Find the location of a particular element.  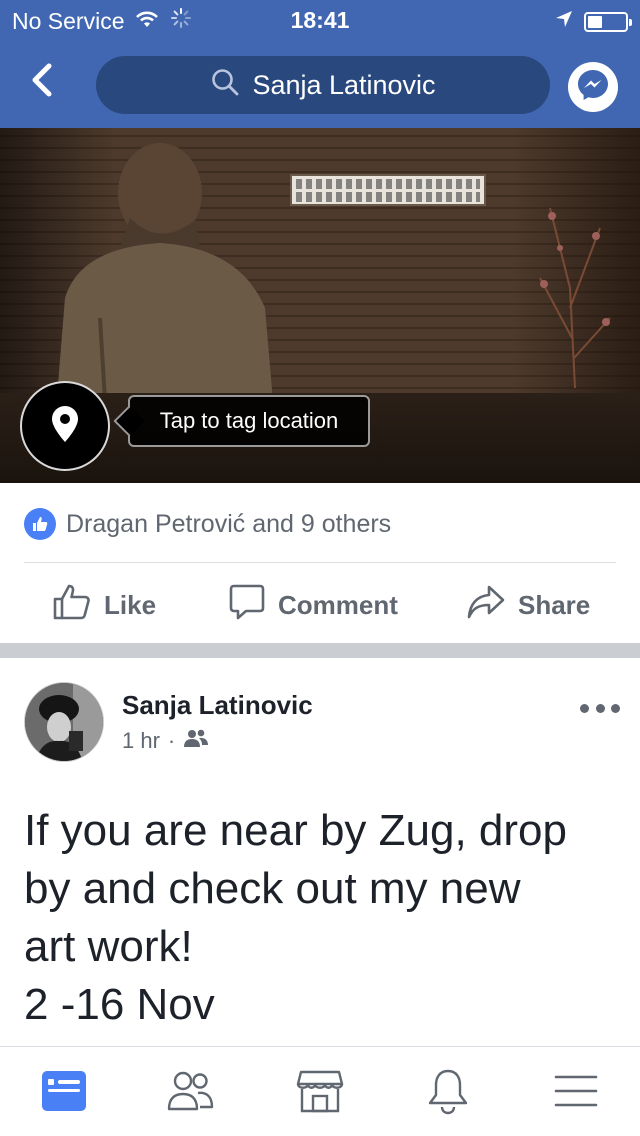

like-label: Like is located at coordinates (130, 604).